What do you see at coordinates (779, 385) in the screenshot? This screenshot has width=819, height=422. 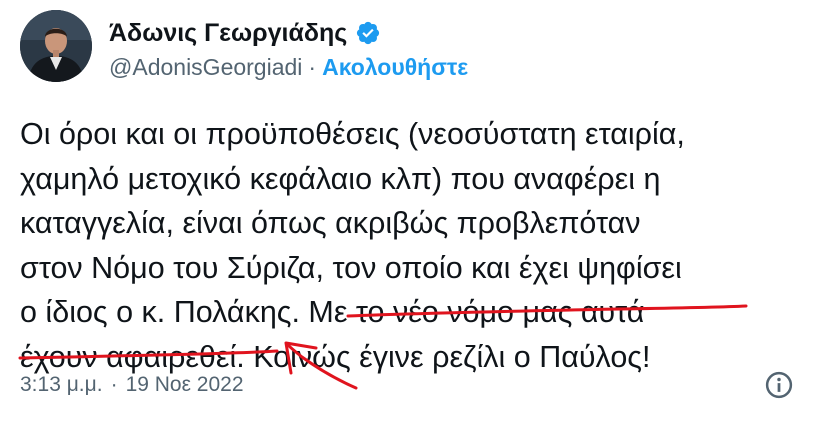 I see `info-icon` at bounding box center [779, 385].